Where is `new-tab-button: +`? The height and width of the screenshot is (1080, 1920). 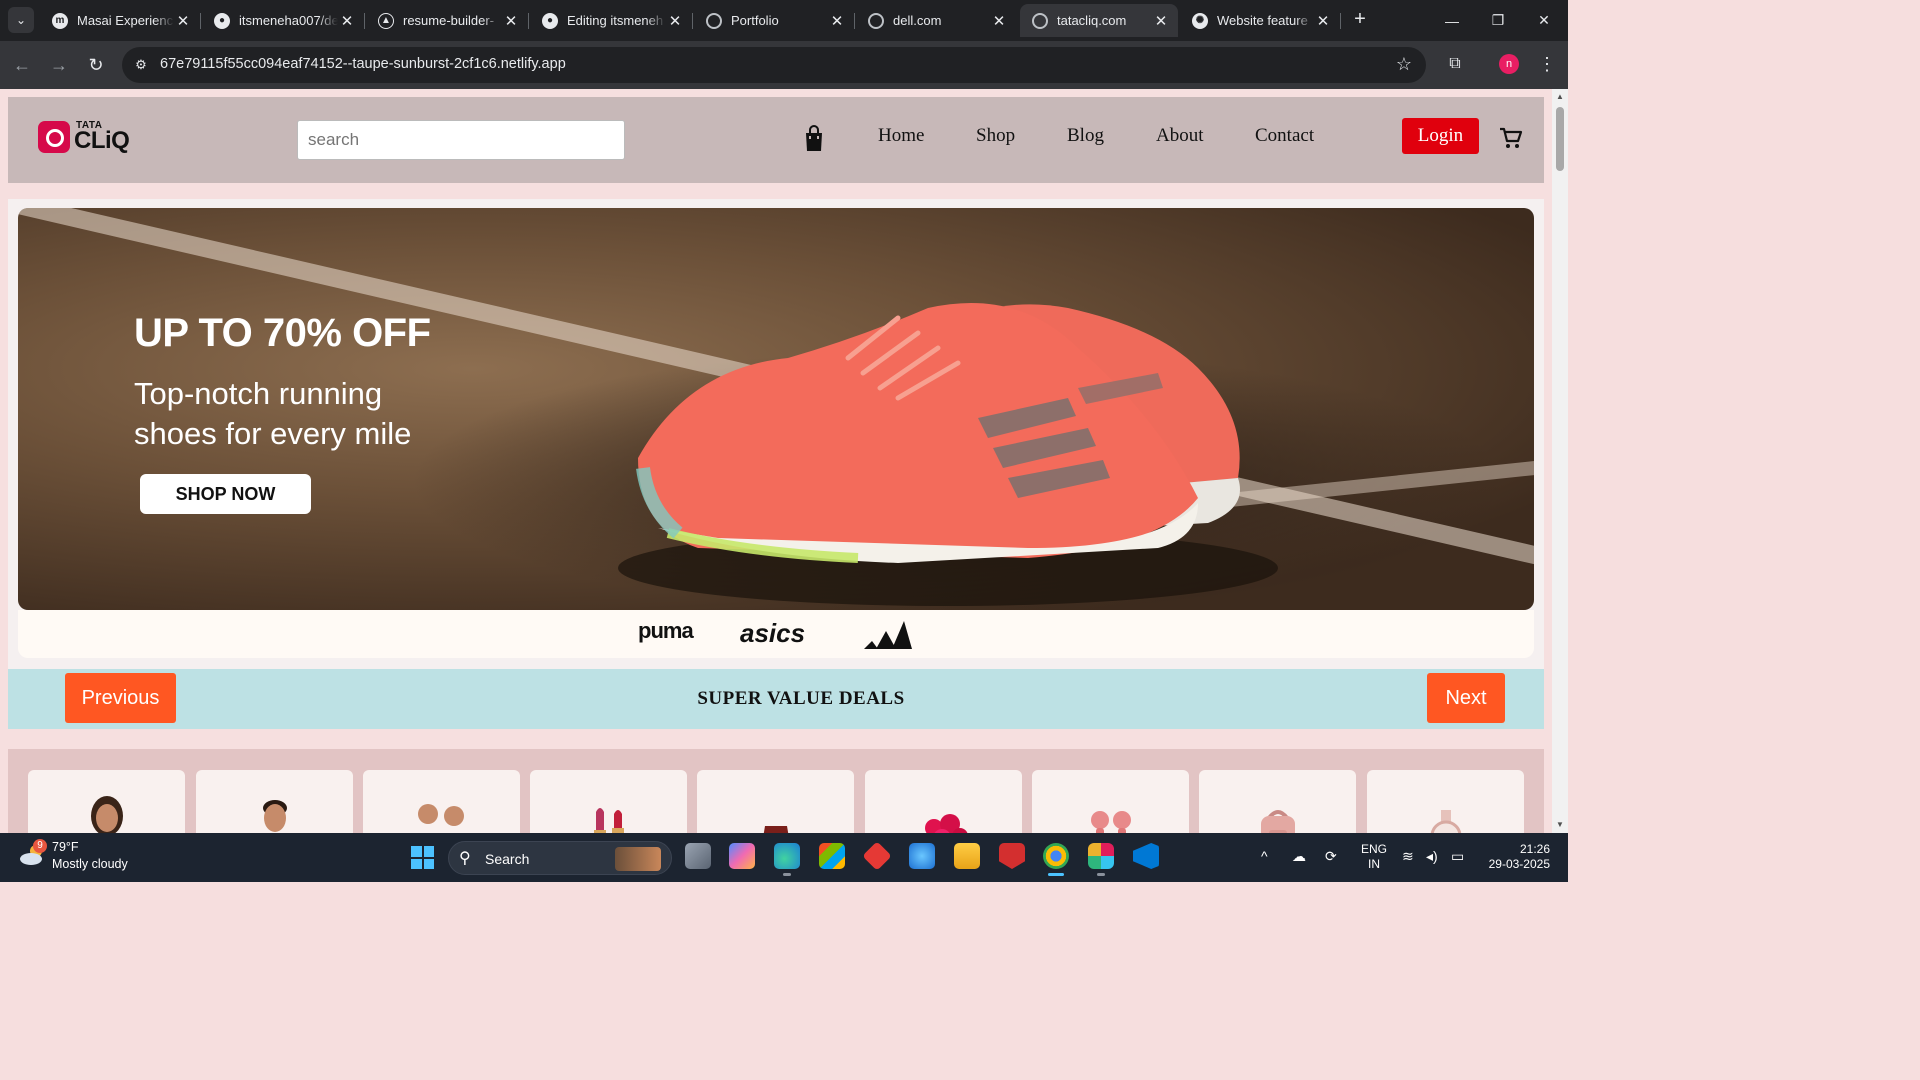 new-tab-button: + is located at coordinates (1360, 20).